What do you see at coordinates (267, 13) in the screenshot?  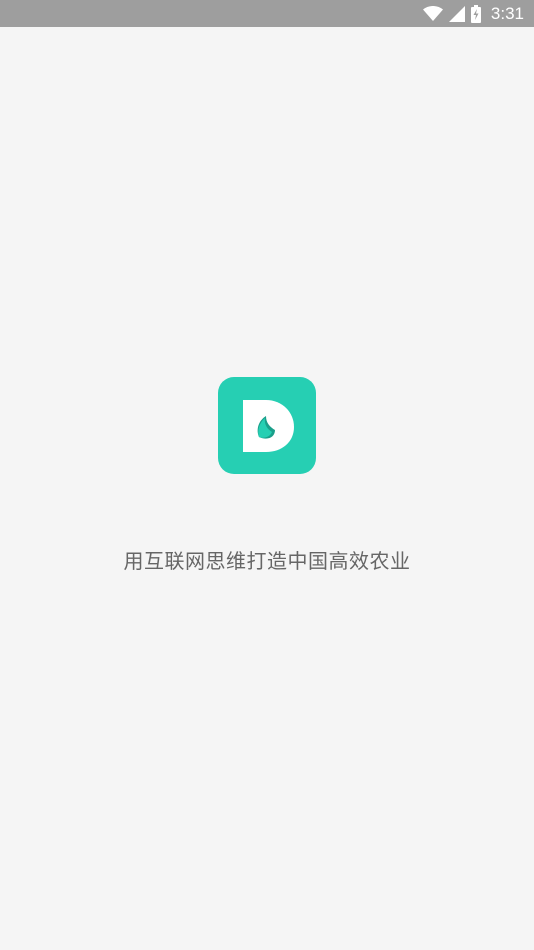 I see `status-bar: 3:31` at bounding box center [267, 13].